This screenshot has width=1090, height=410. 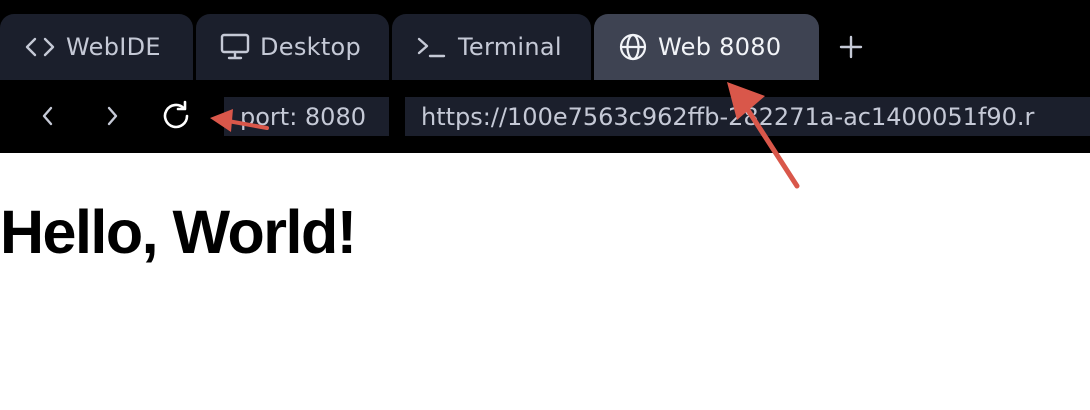 I want to click on tab-webide: WebIDE, so click(x=96, y=47).